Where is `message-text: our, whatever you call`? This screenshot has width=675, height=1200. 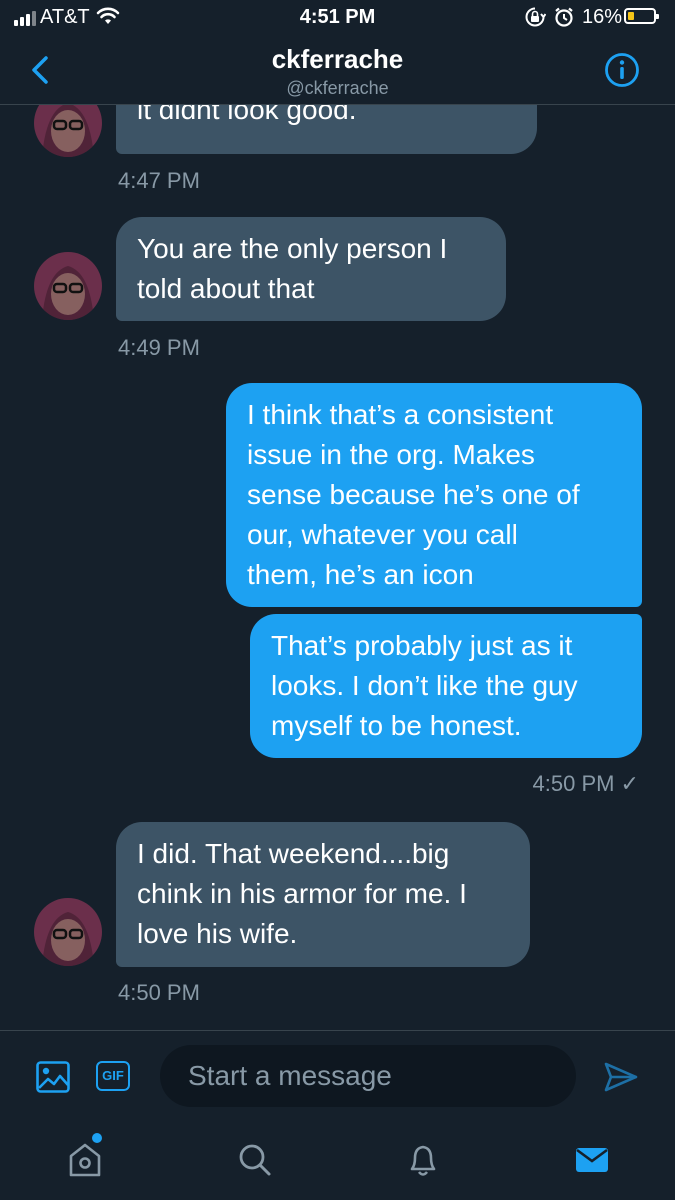 message-text: our, whatever you call is located at coordinates (382, 534).